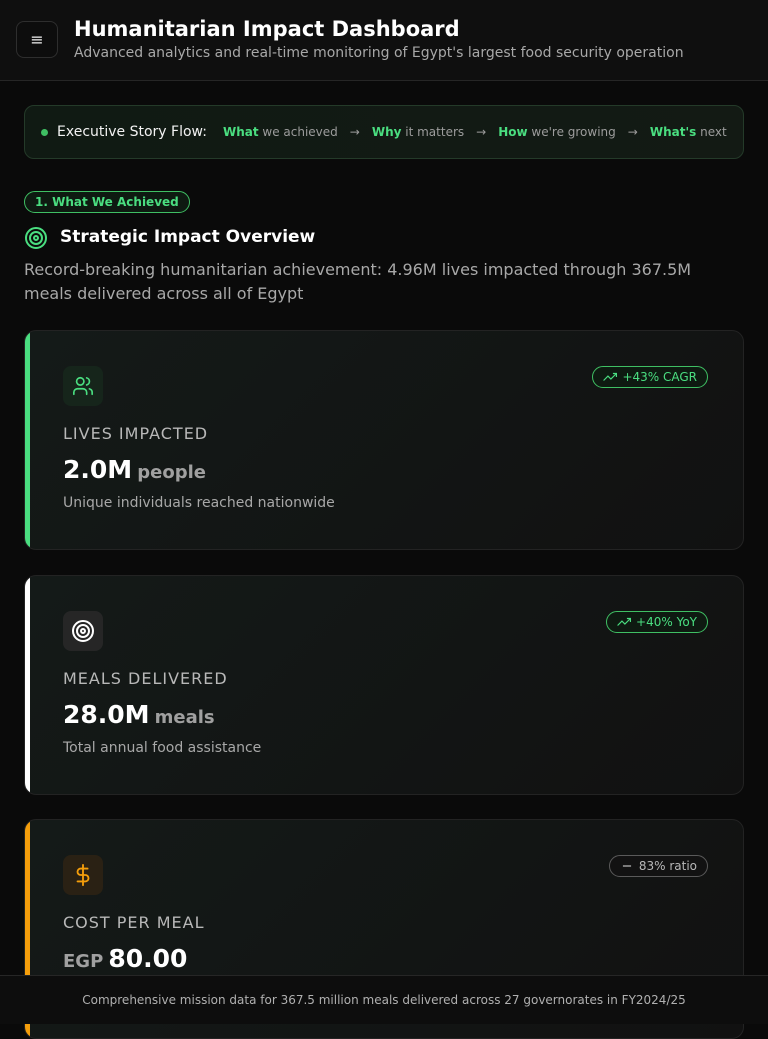 This screenshot has width=768, height=1039. What do you see at coordinates (139, 714) in the screenshot?
I see `metric-value: 28.0M meals` at bounding box center [139, 714].